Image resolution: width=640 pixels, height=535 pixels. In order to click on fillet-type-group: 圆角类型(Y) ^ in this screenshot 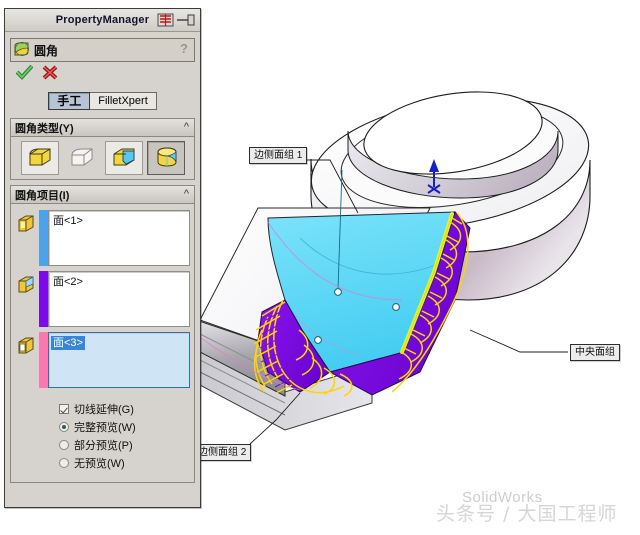, I will do `click(102, 149)`.